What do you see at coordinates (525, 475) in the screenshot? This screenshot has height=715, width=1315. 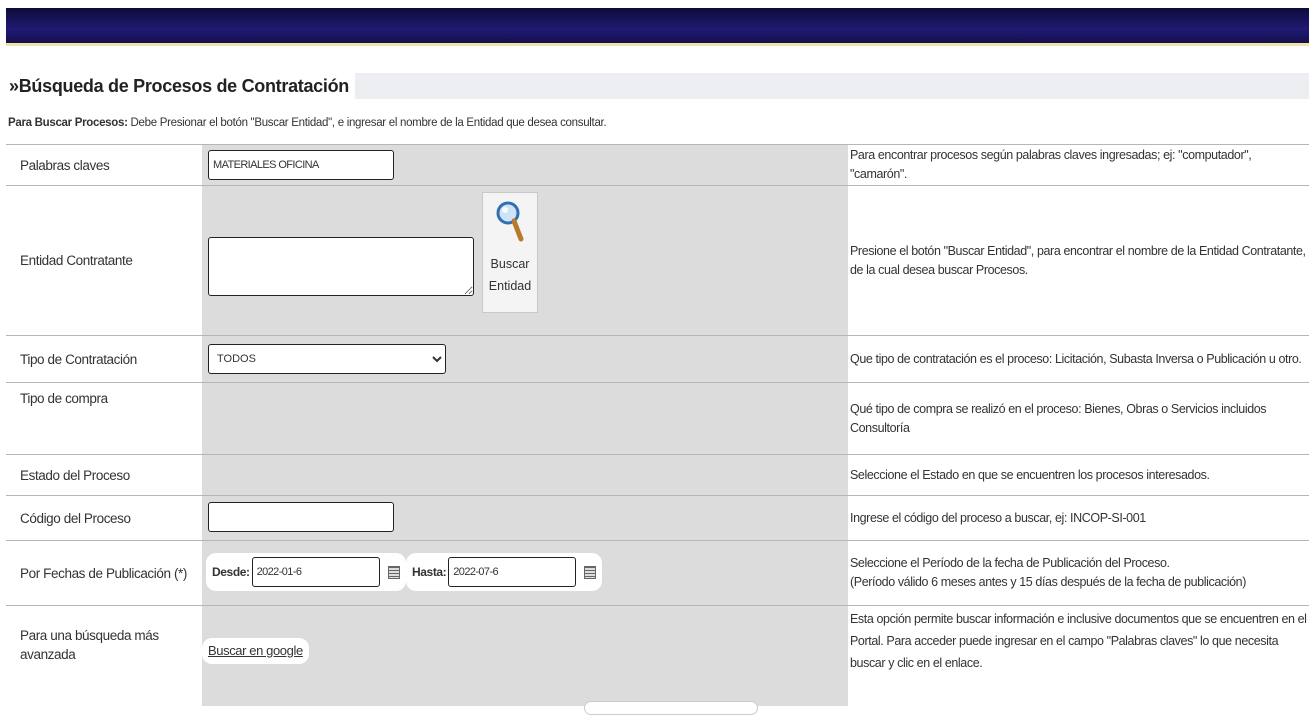 I see `process-state-field-cell` at bounding box center [525, 475].